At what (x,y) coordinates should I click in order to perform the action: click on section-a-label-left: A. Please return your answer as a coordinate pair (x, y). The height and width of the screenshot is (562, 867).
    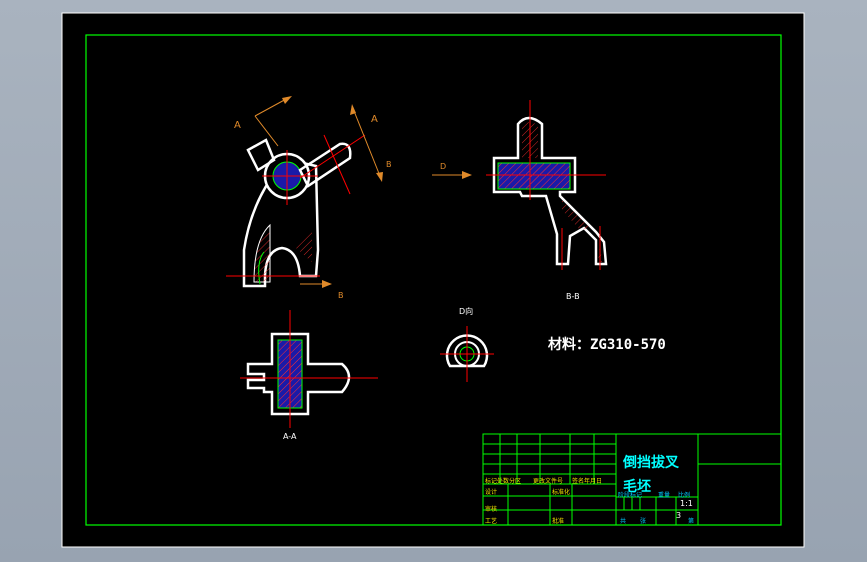
    Looking at the image, I should click on (237, 125).